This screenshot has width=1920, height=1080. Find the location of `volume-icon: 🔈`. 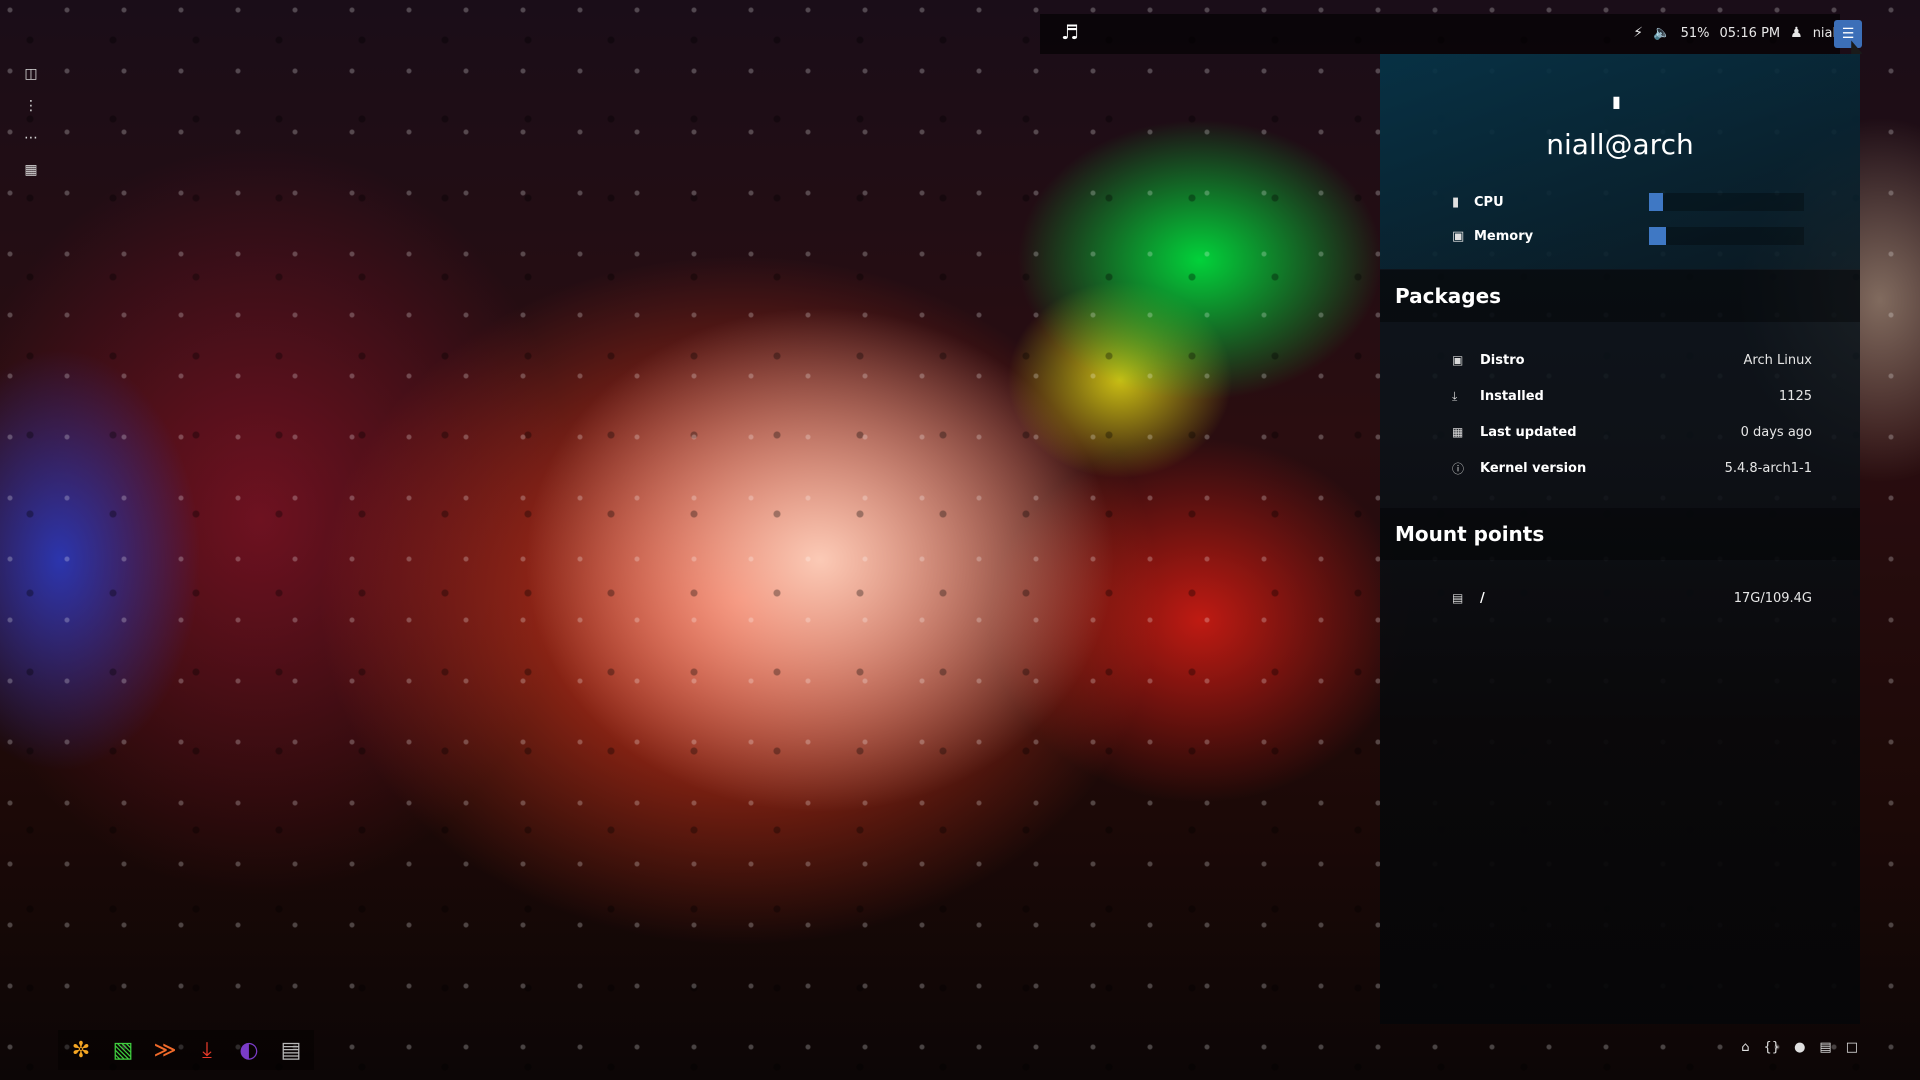

volume-icon: 🔈 is located at coordinates (1661, 33).